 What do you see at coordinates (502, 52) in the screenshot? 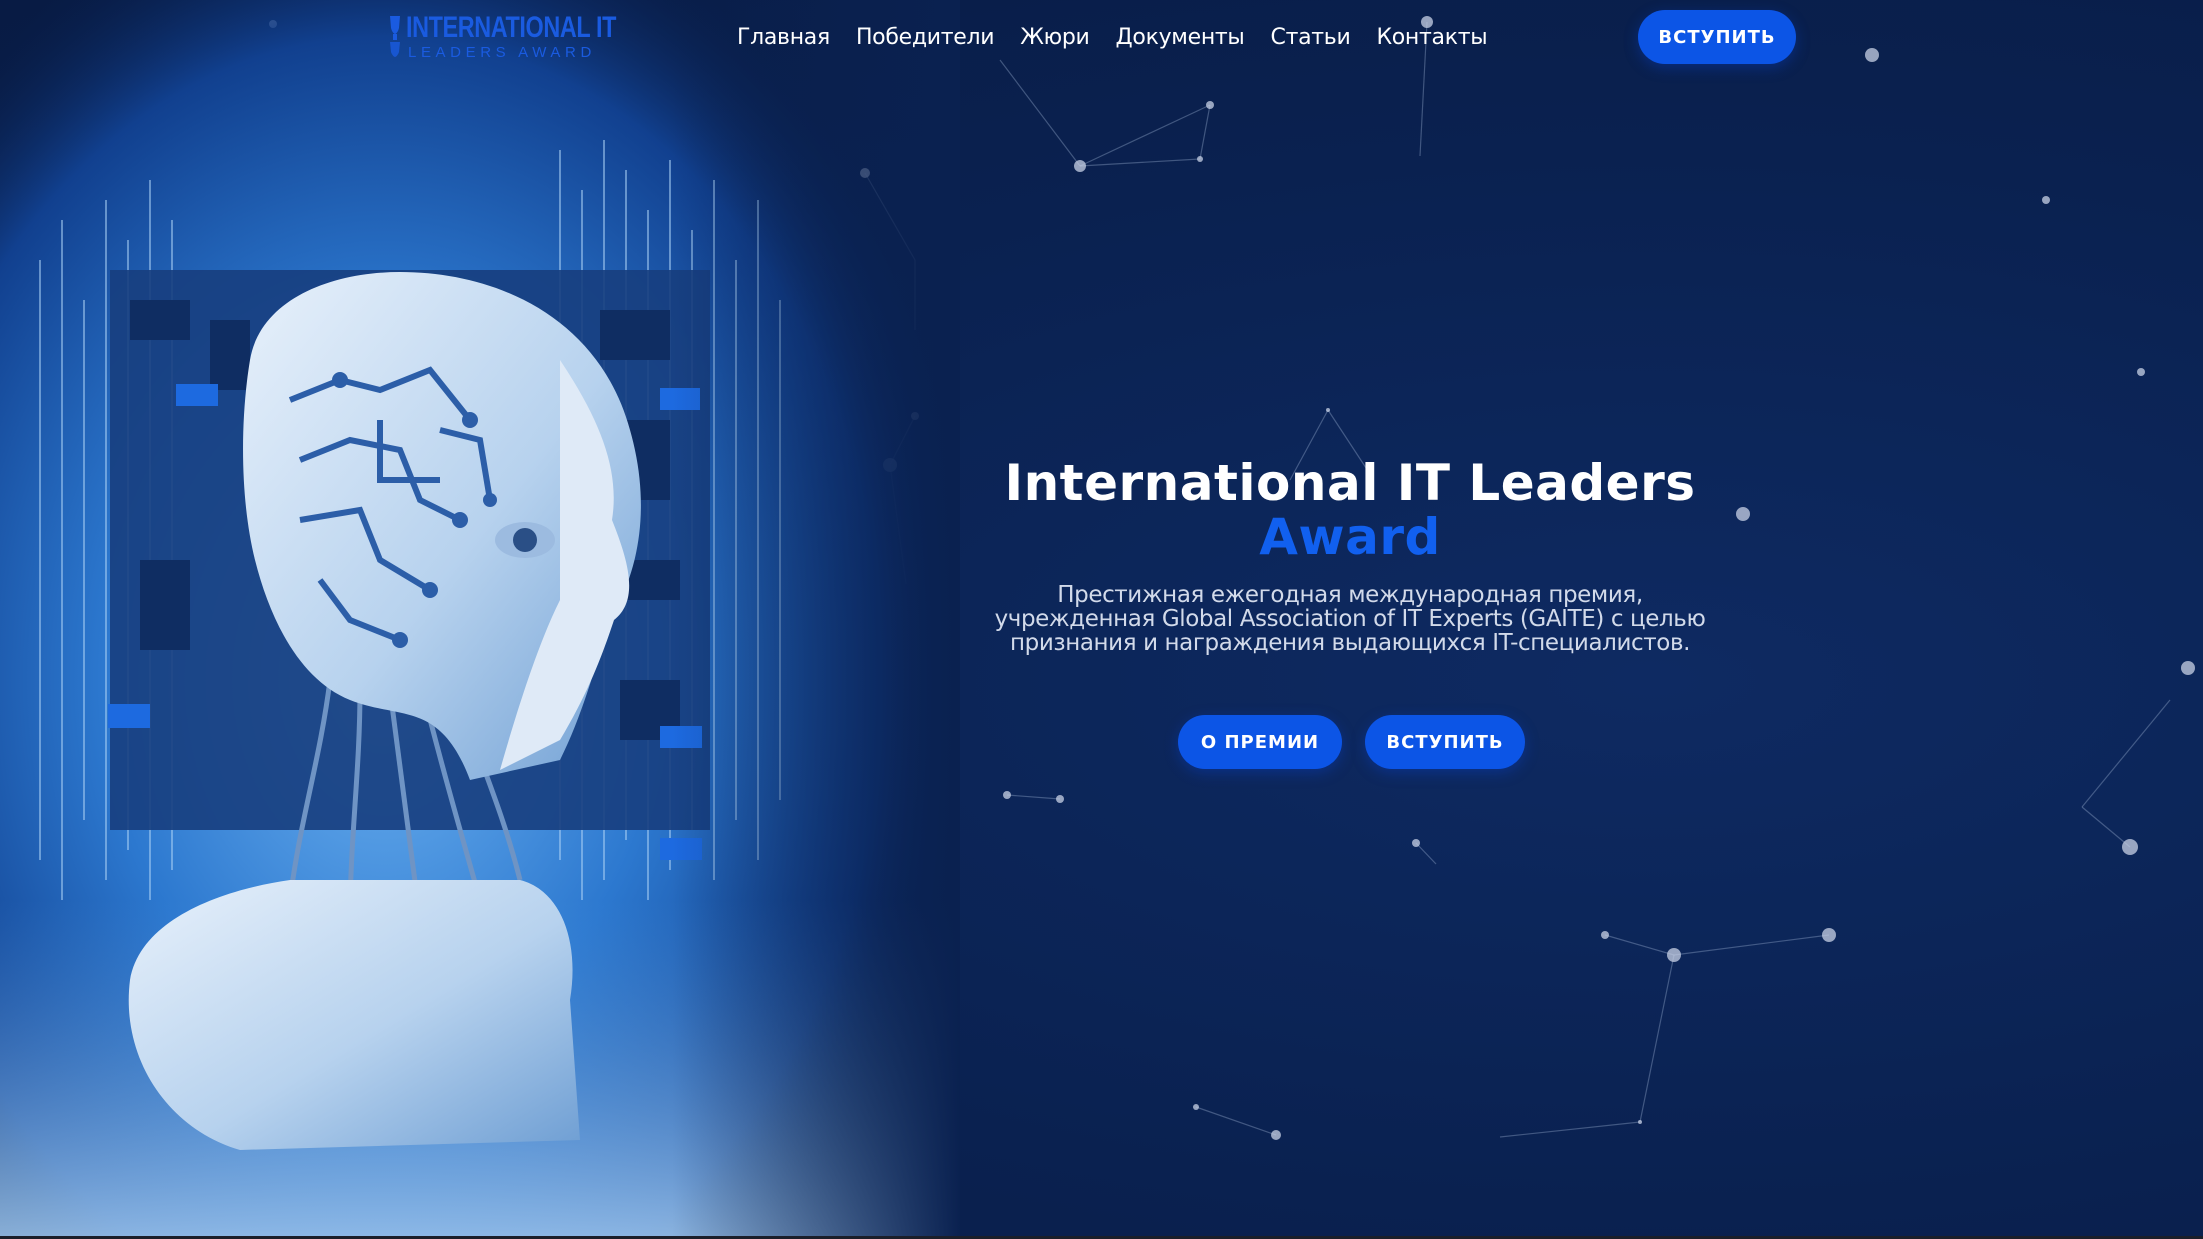
I see `logo-subtitle: LEADERS AWARD` at bounding box center [502, 52].